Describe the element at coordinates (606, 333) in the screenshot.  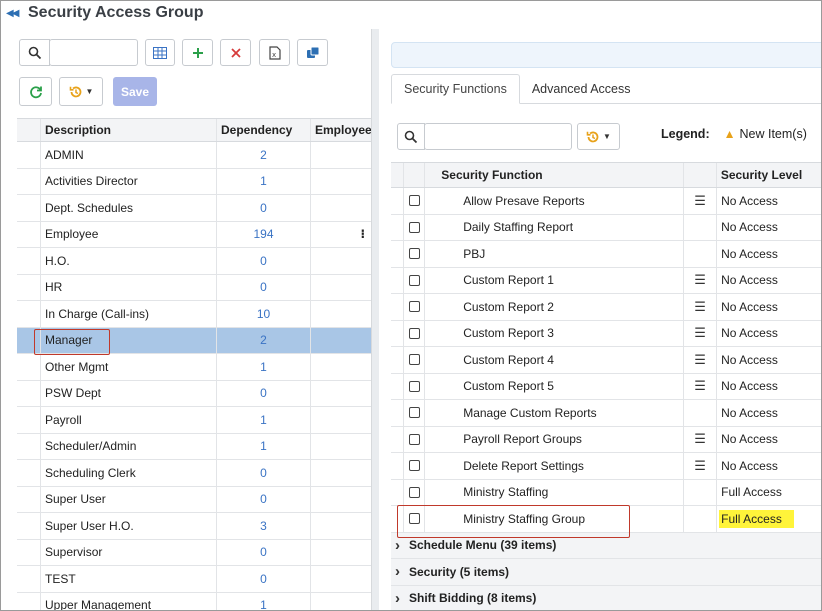
I see `table-row: Custom Report 3 ☰ No Access` at that location.